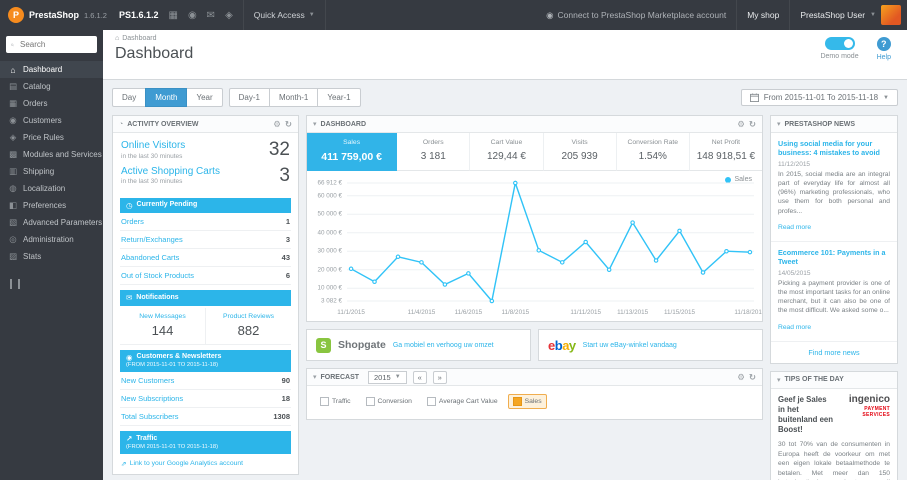 The height and width of the screenshot is (480, 907). Describe the element at coordinates (211, 15) in the screenshot. I see `messages-notifications-icon: ✉` at that location.